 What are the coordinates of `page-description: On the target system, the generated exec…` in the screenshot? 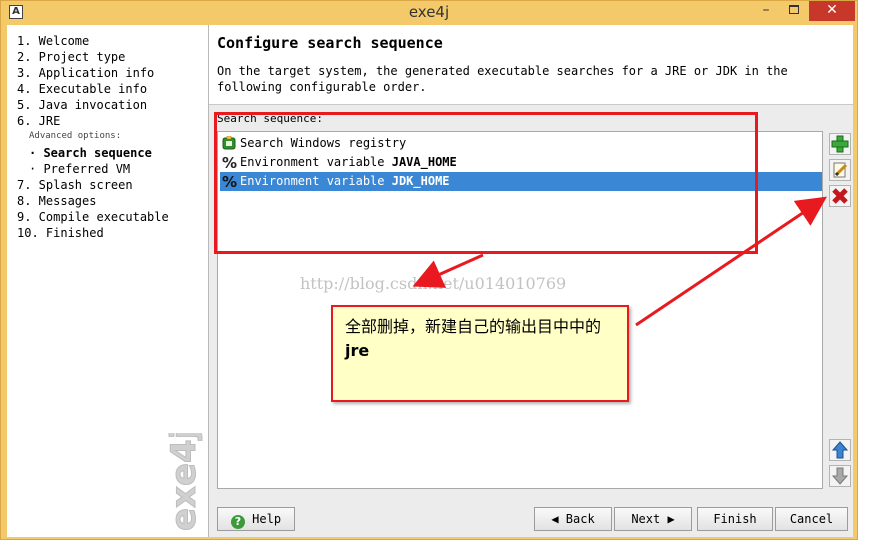 It's located at (502, 79).